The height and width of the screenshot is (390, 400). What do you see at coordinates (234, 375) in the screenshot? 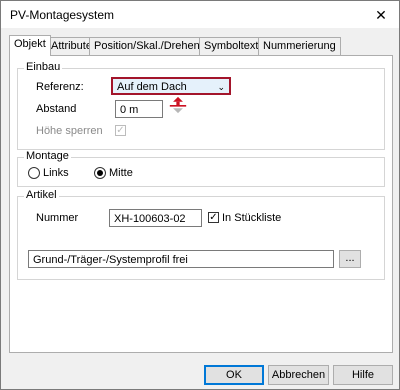
I see `ok-button: OK` at bounding box center [234, 375].